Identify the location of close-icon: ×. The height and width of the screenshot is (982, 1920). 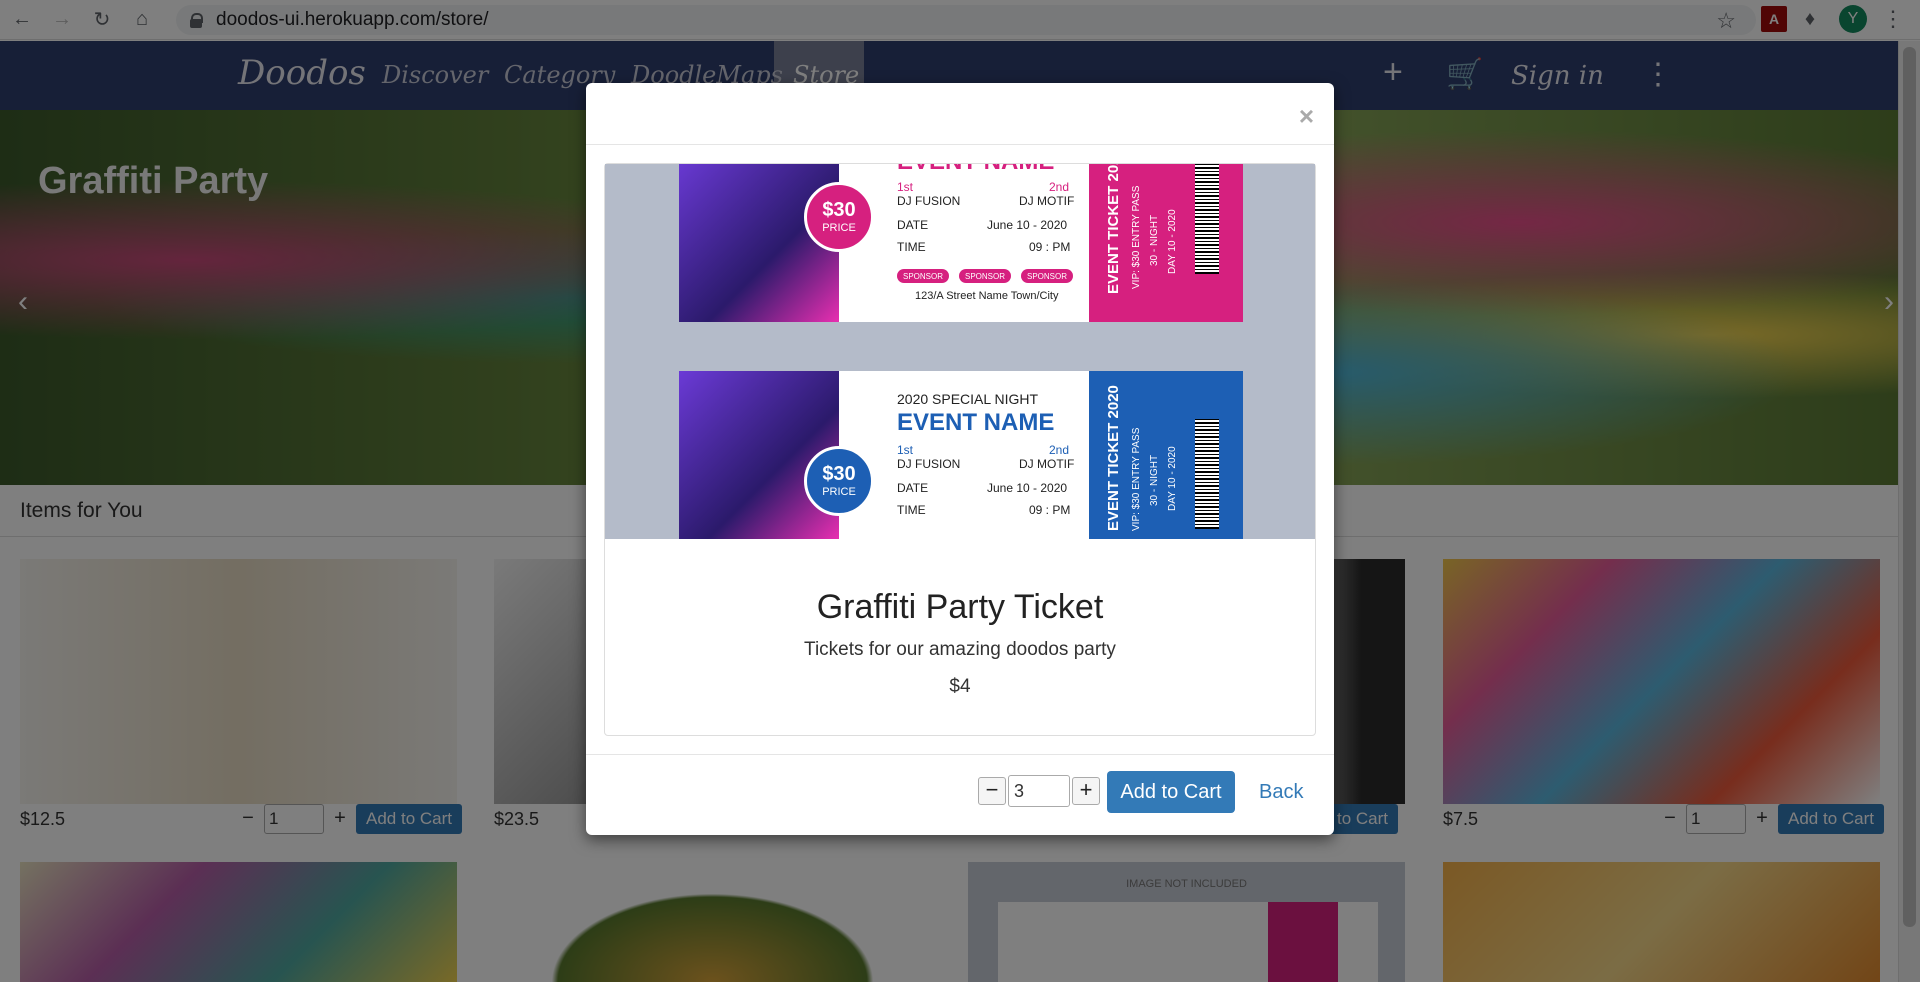
(1306, 116).